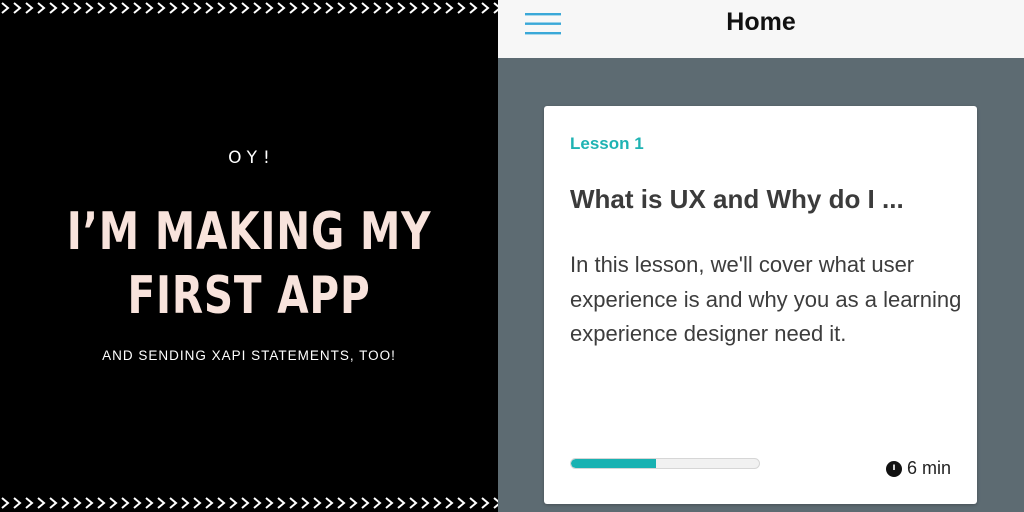 The width and height of the screenshot is (1024, 512). I want to click on lesson-duration: 6 min, so click(918, 468).